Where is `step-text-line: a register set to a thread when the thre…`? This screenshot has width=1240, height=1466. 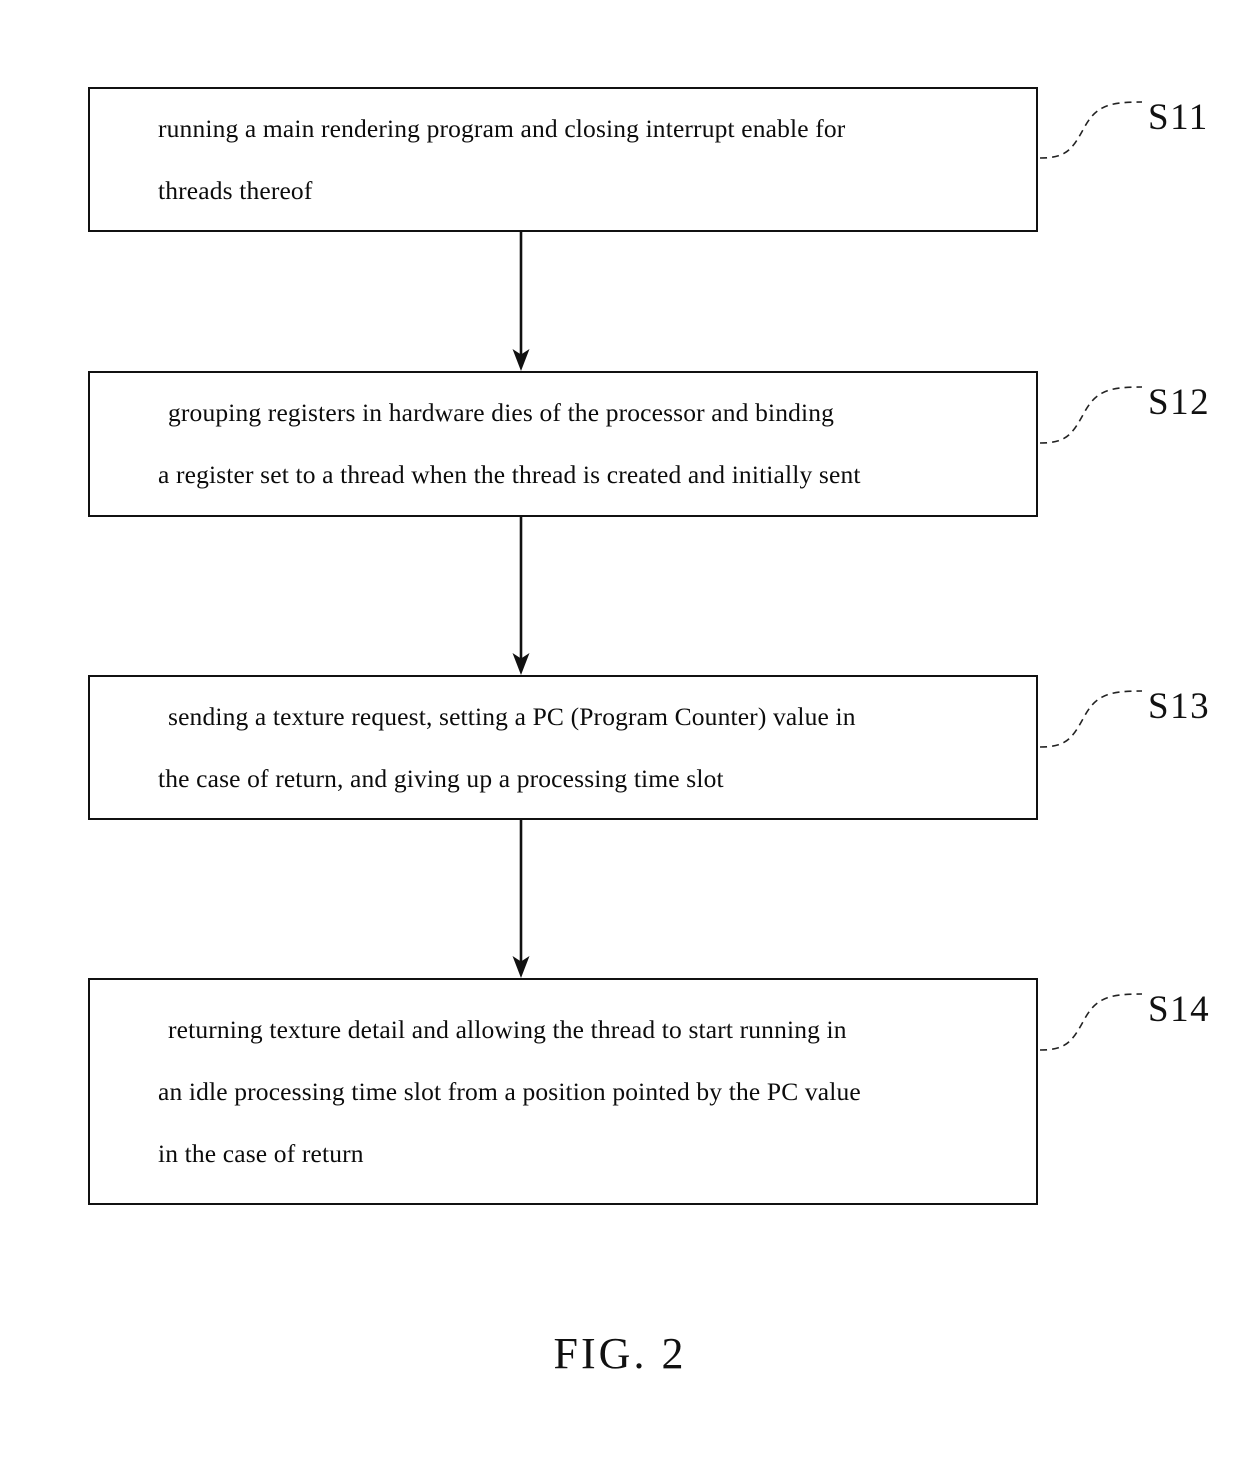
step-text-line: a register set to a thread when the thre… is located at coordinates (509, 474).